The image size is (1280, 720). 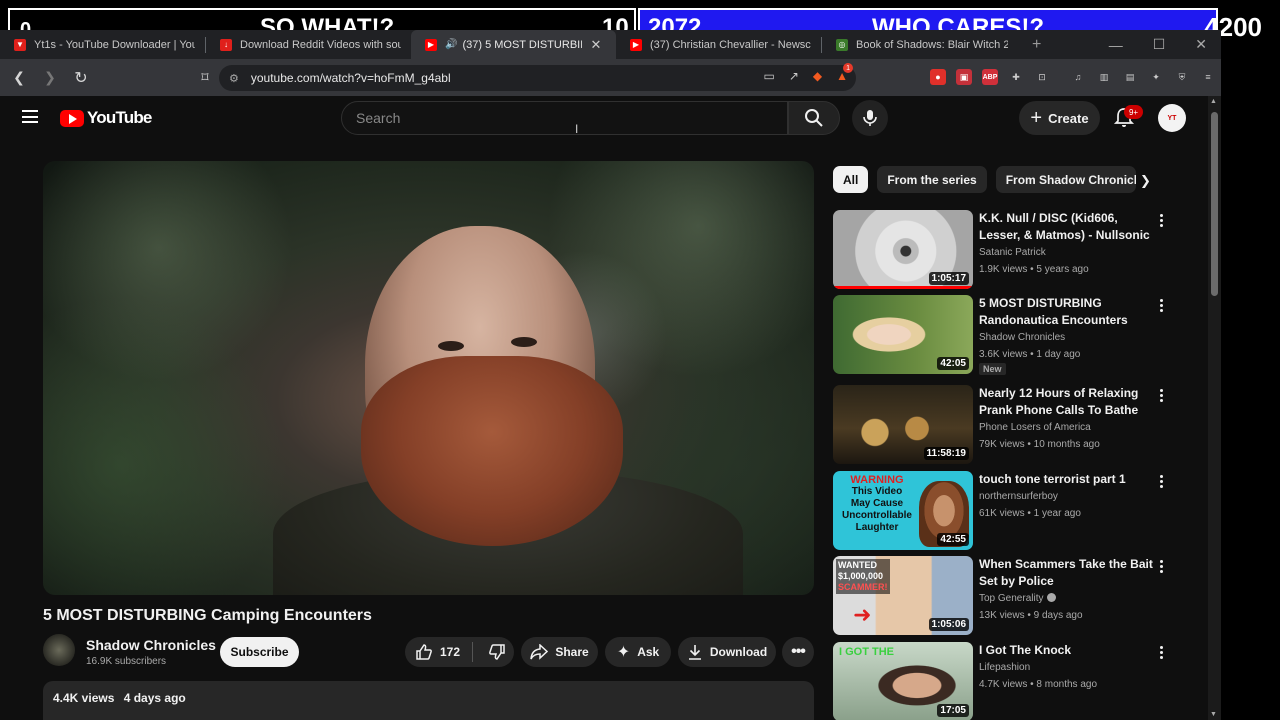 What do you see at coordinates (1059, 118) in the screenshot?
I see `create-button: + Create` at bounding box center [1059, 118].